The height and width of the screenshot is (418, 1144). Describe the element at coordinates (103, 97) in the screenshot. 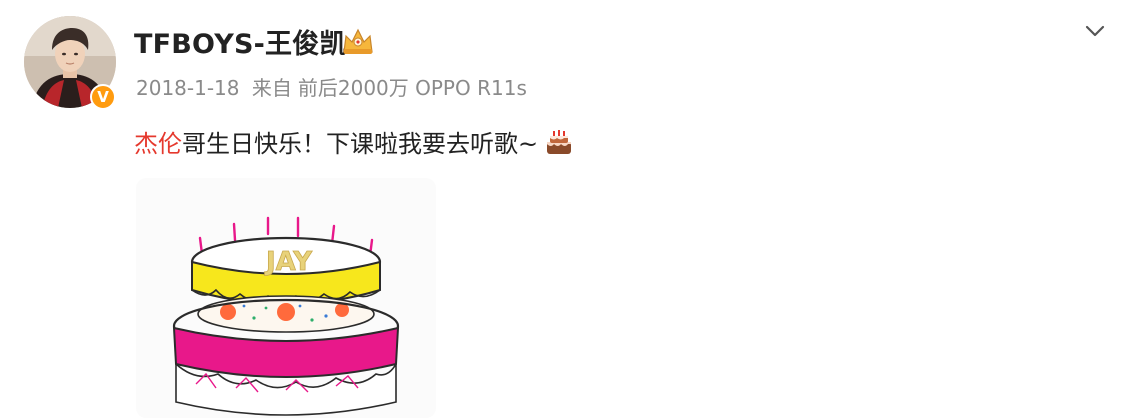

I see `verified-badge: V` at that location.